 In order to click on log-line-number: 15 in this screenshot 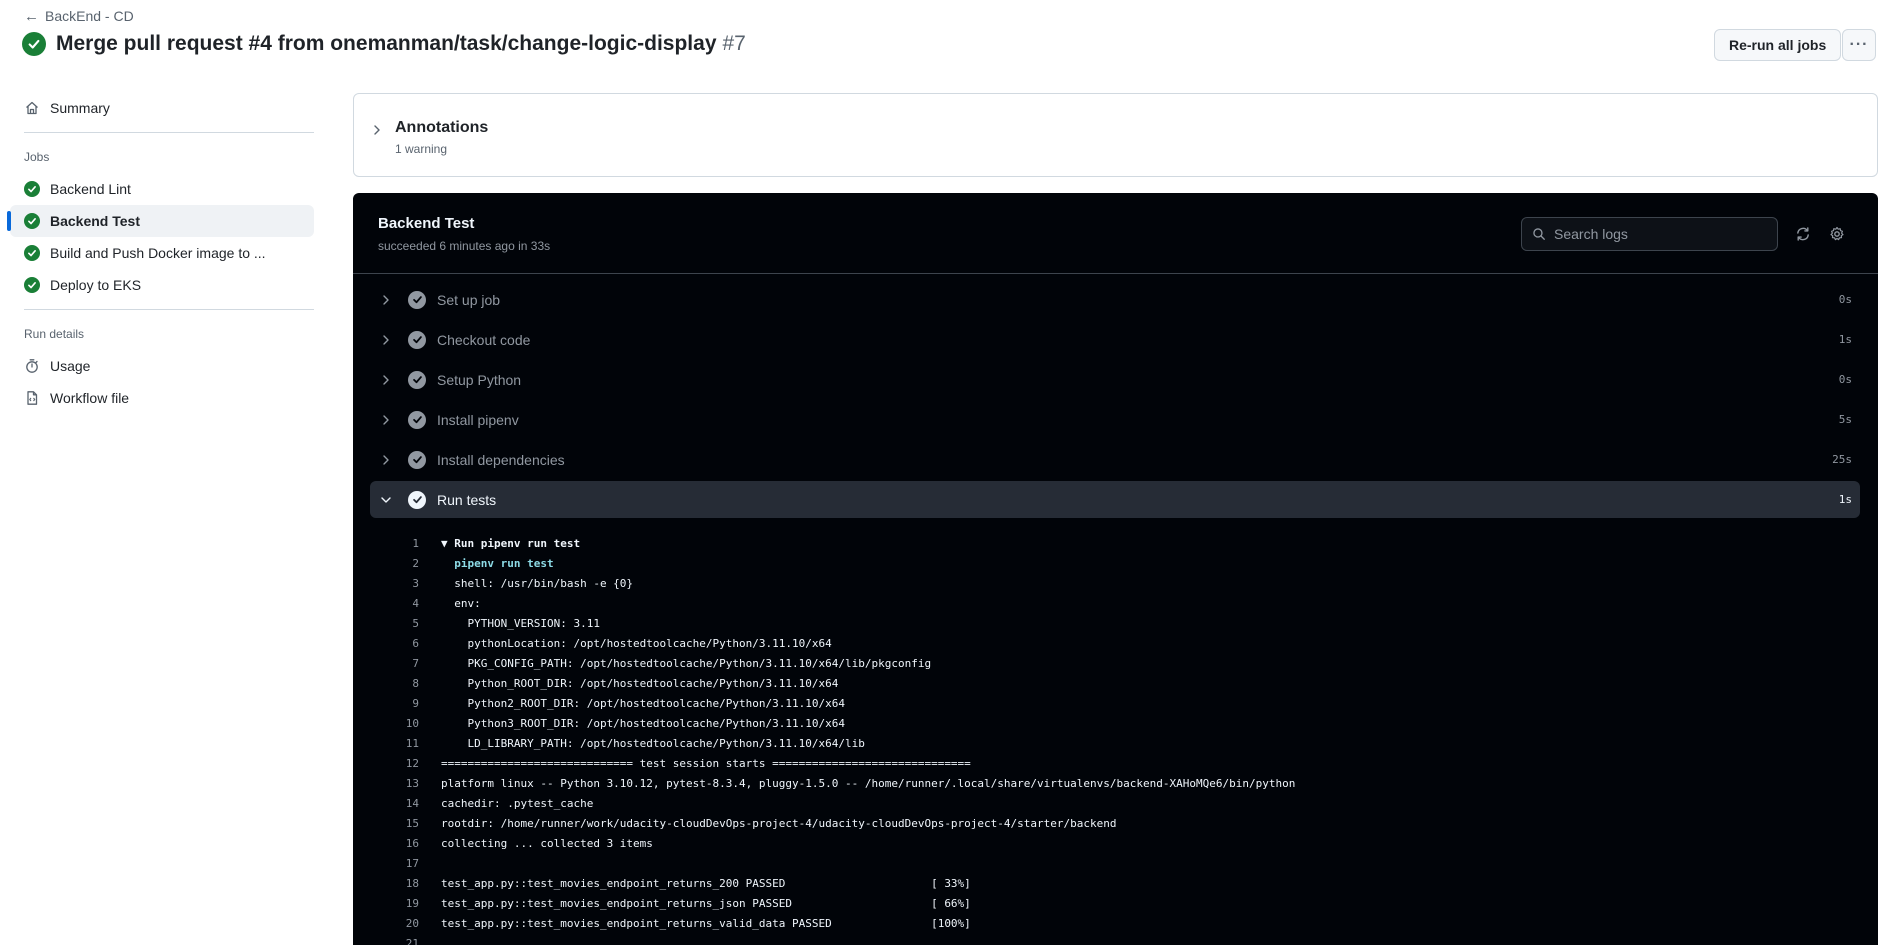, I will do `click(394, 823)`.